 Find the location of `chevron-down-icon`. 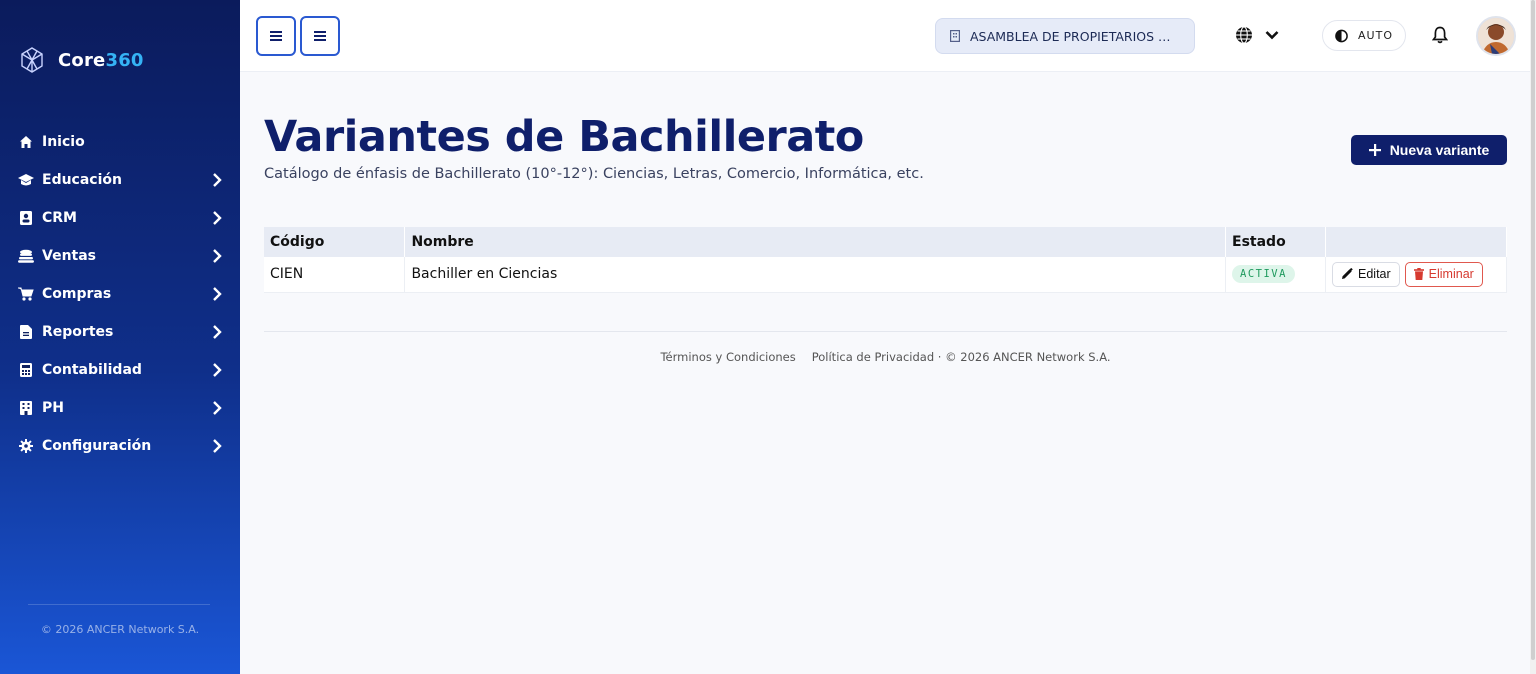

chevron-down-icon is located at coordinates (1272, 35).